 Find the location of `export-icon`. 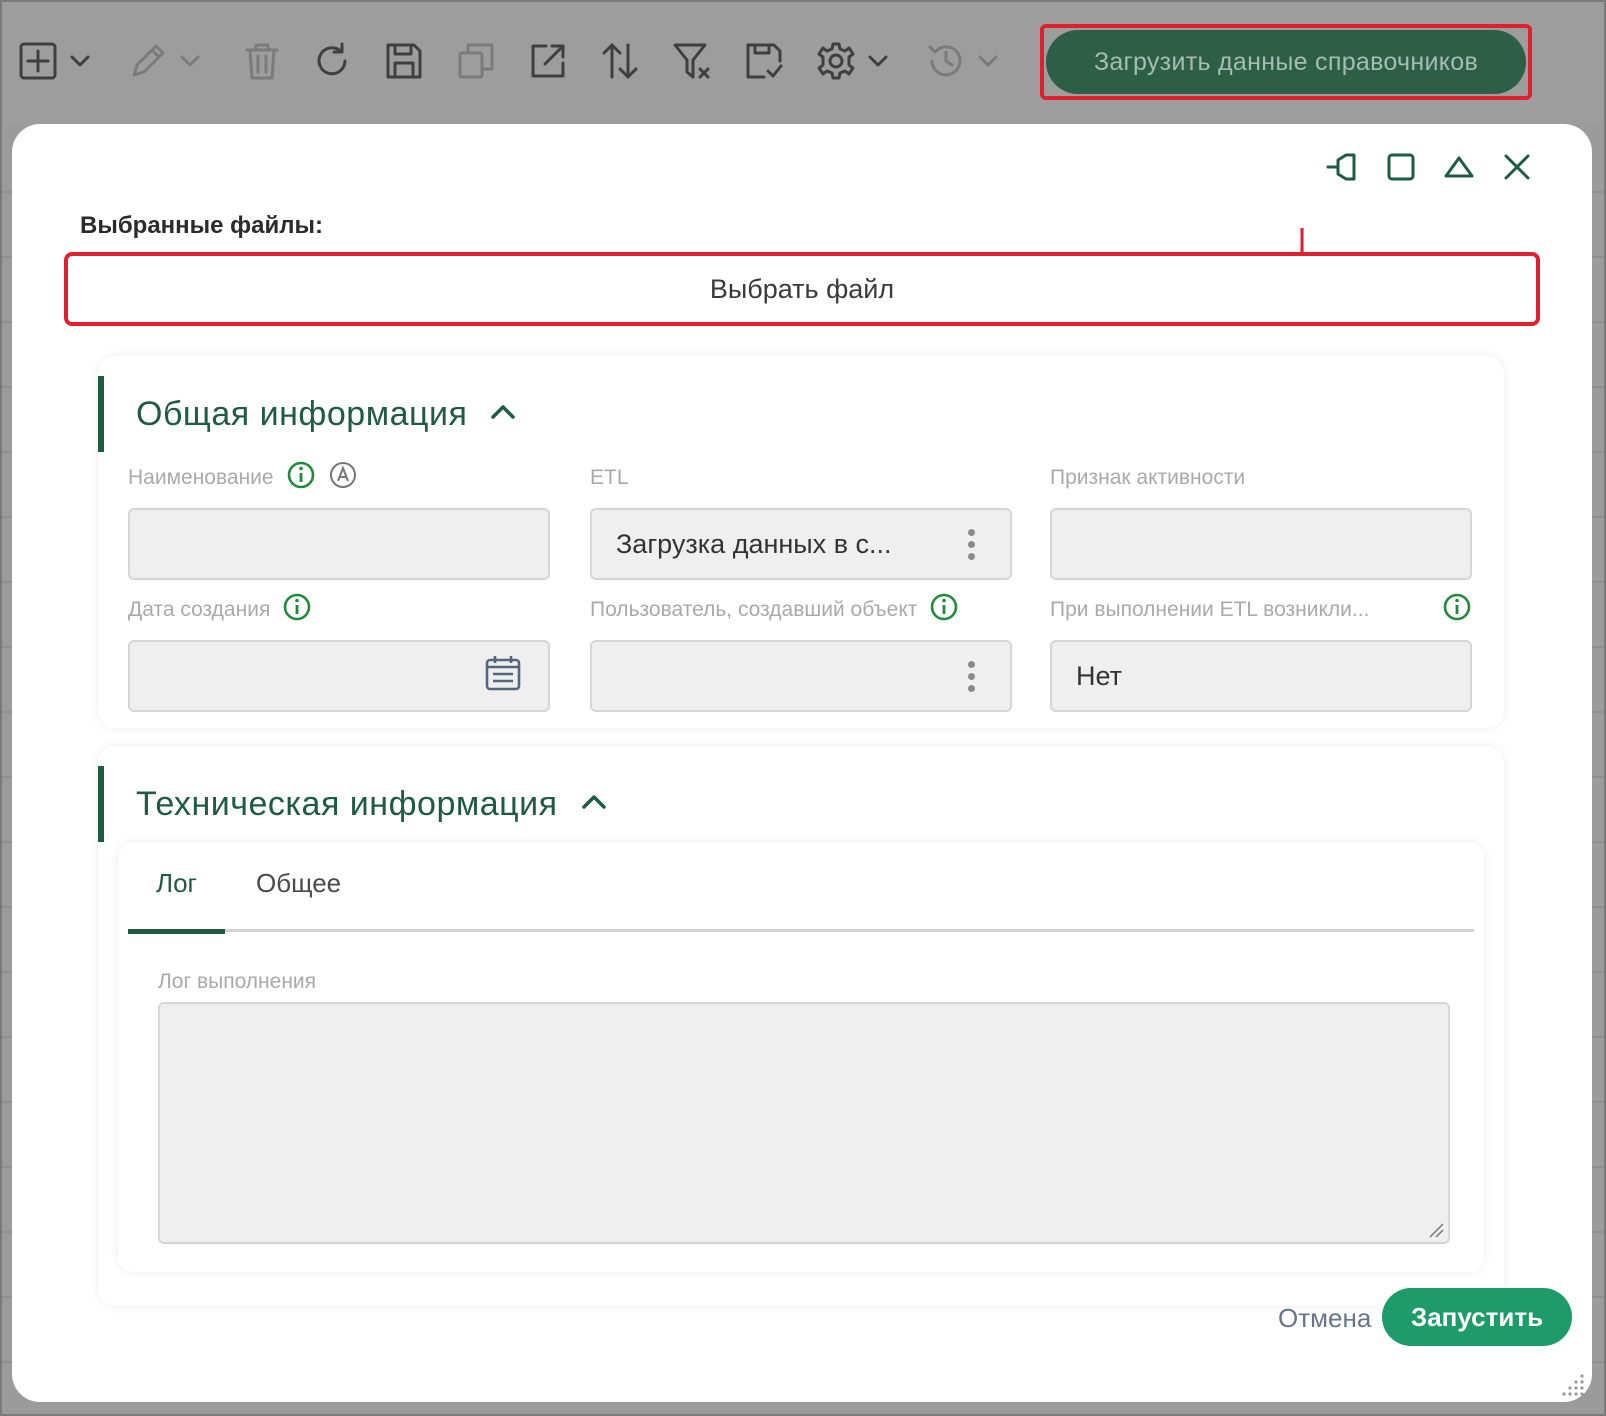

export-icon is located at coordinates (548, 63).